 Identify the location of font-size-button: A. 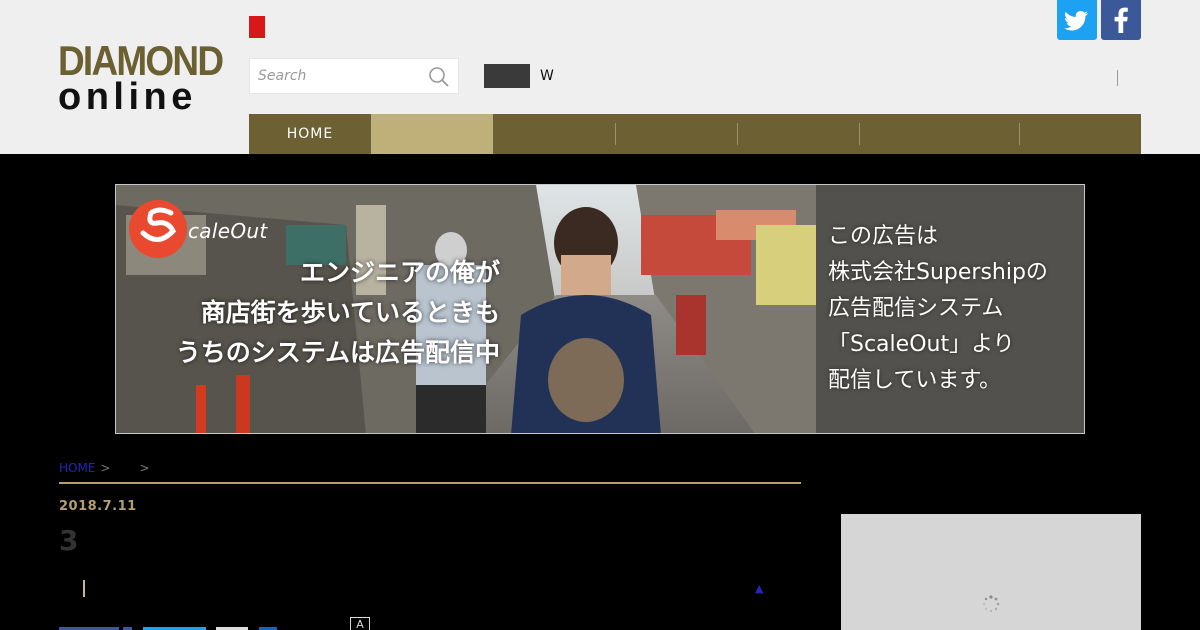
(360, 623).